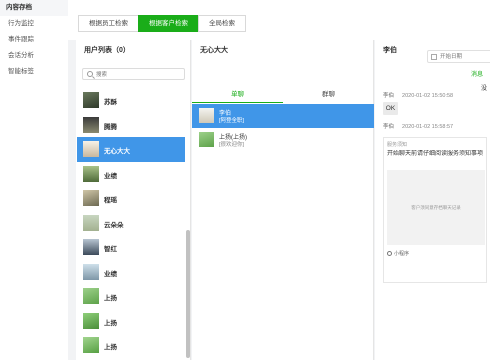  I want to click on sidebar-item-behavior-monitor: 行为监控, so click(34, 24).